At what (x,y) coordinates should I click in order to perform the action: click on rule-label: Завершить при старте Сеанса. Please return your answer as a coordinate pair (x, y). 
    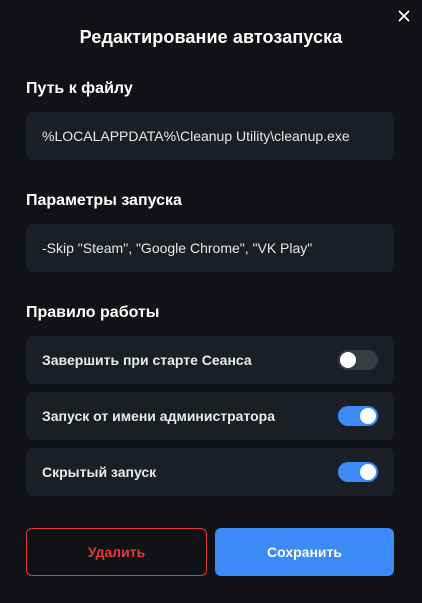
    Looking at the image, I should click on (147, 360).